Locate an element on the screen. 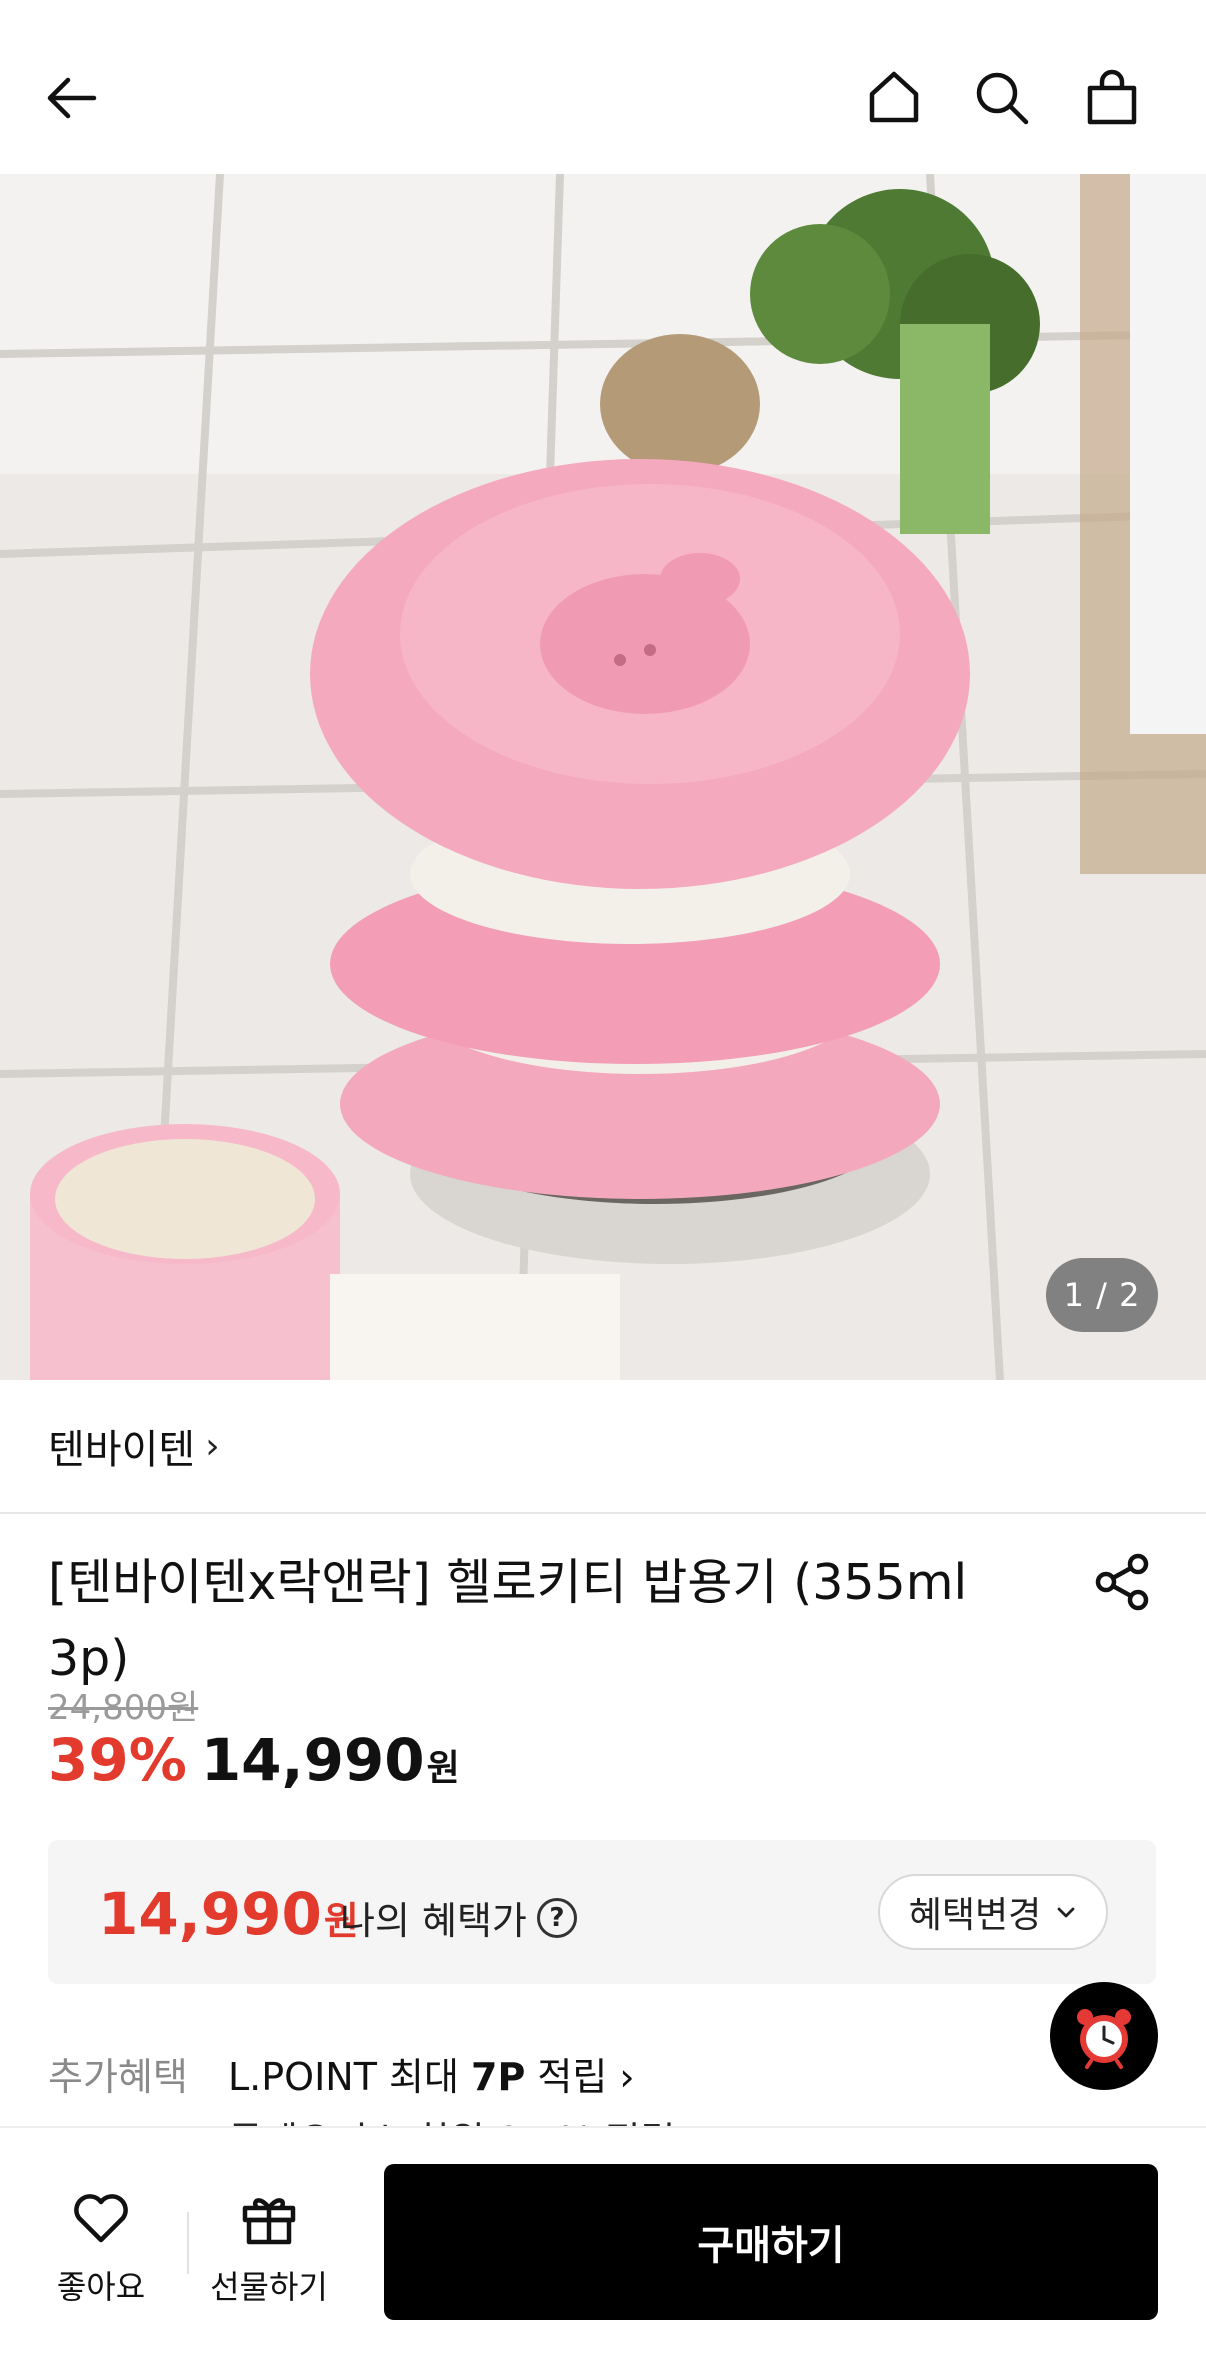 This screenshot has width=1206, height=2380. price-row: 39% 14,990 원 is located at coordinates (254, 1760).